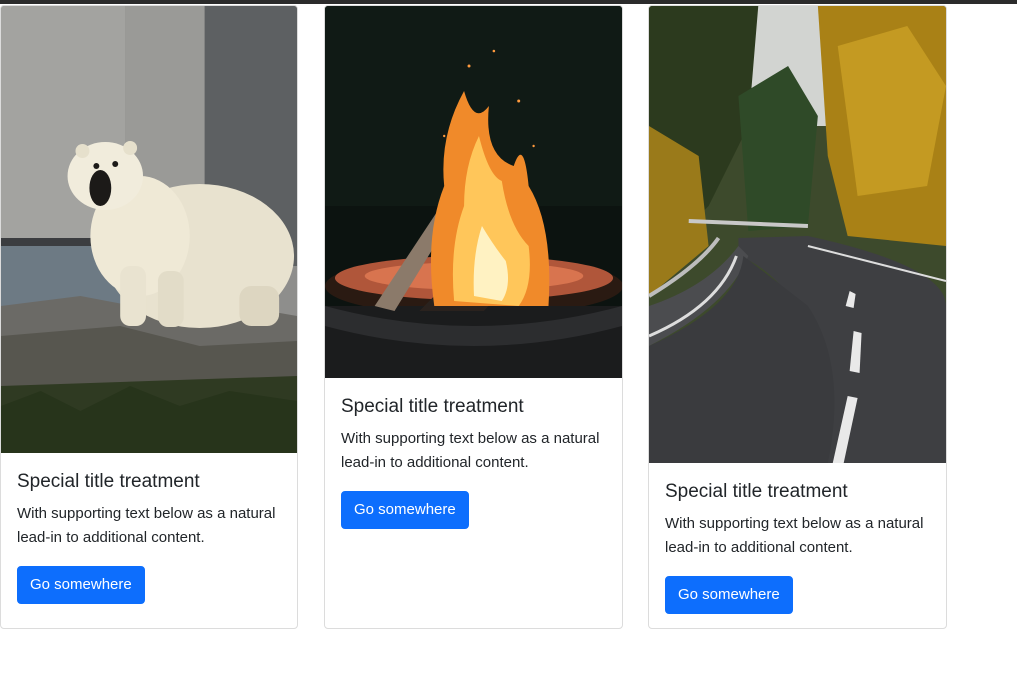  Describe the element at coordinates (508, 2) in the screenshot. I see `browser-top-edge` at that location.